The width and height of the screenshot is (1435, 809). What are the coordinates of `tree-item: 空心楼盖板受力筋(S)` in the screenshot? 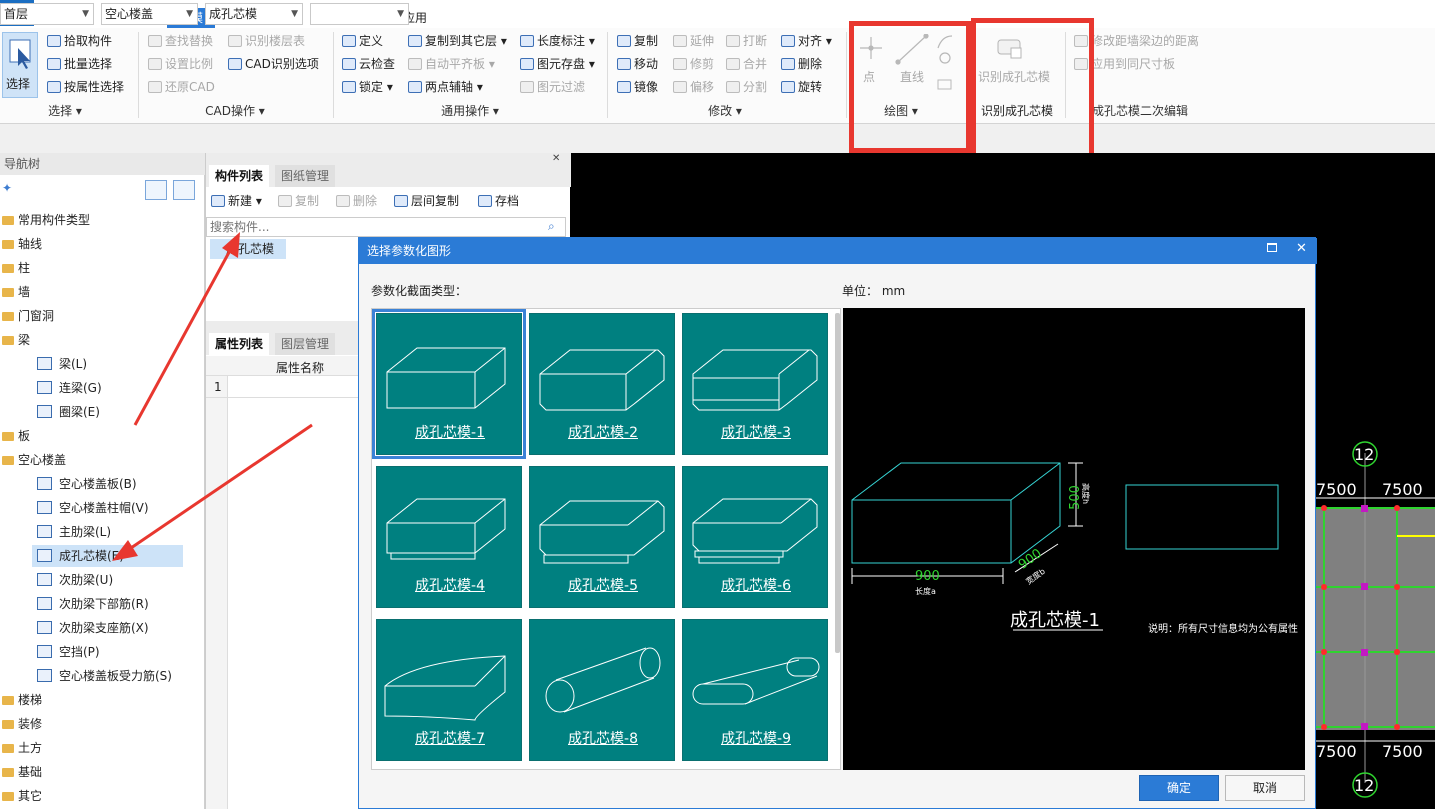 It's located at (107, 676).